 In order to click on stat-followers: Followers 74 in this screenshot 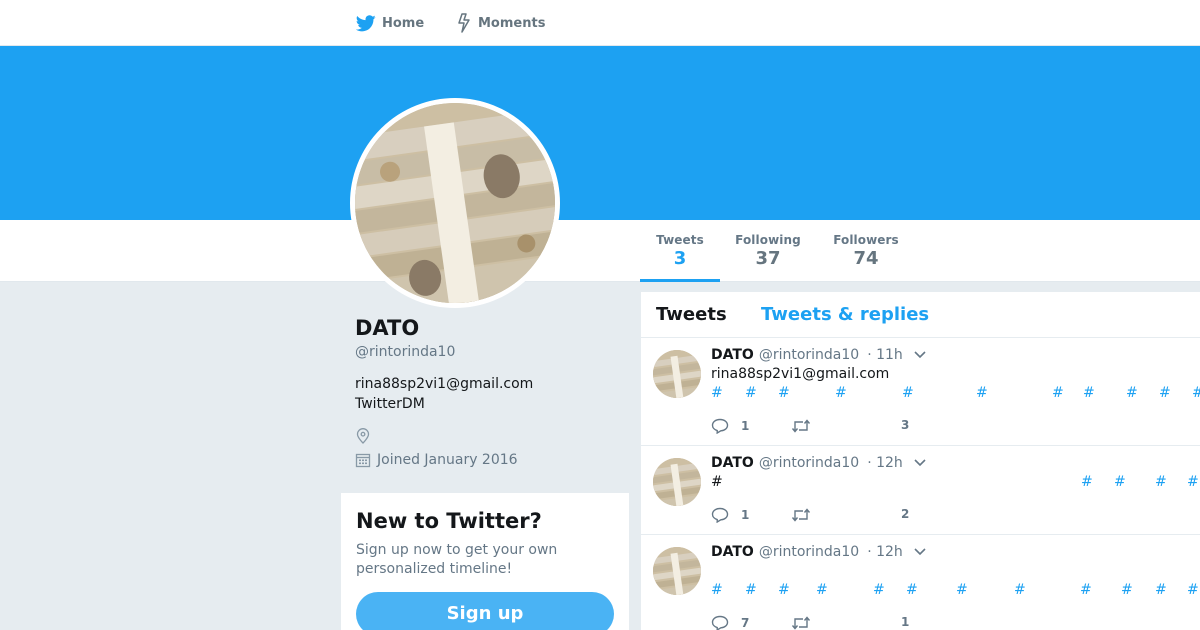, I will do `click(866, 251)`.